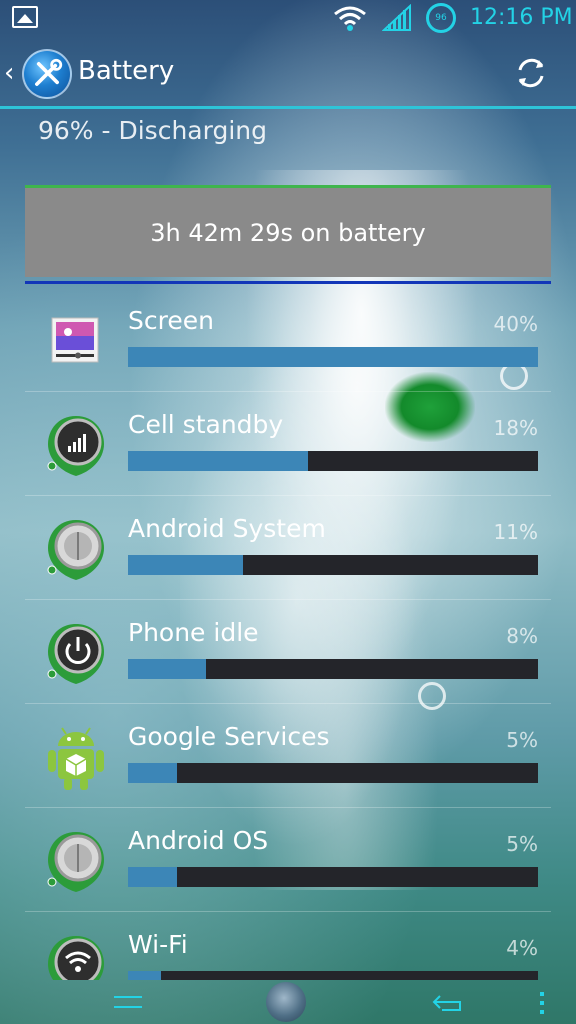 Image resolution: width=576 pixels, height=1024 pixels. I want to click on navigation-bar, so click(288, 1002).